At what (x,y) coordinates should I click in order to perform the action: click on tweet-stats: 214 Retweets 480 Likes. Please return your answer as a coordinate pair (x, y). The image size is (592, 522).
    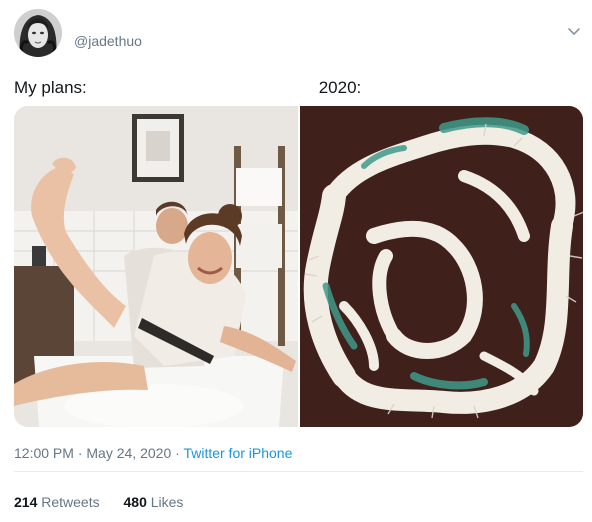
    Looking at the image, I should click on (108, 502).